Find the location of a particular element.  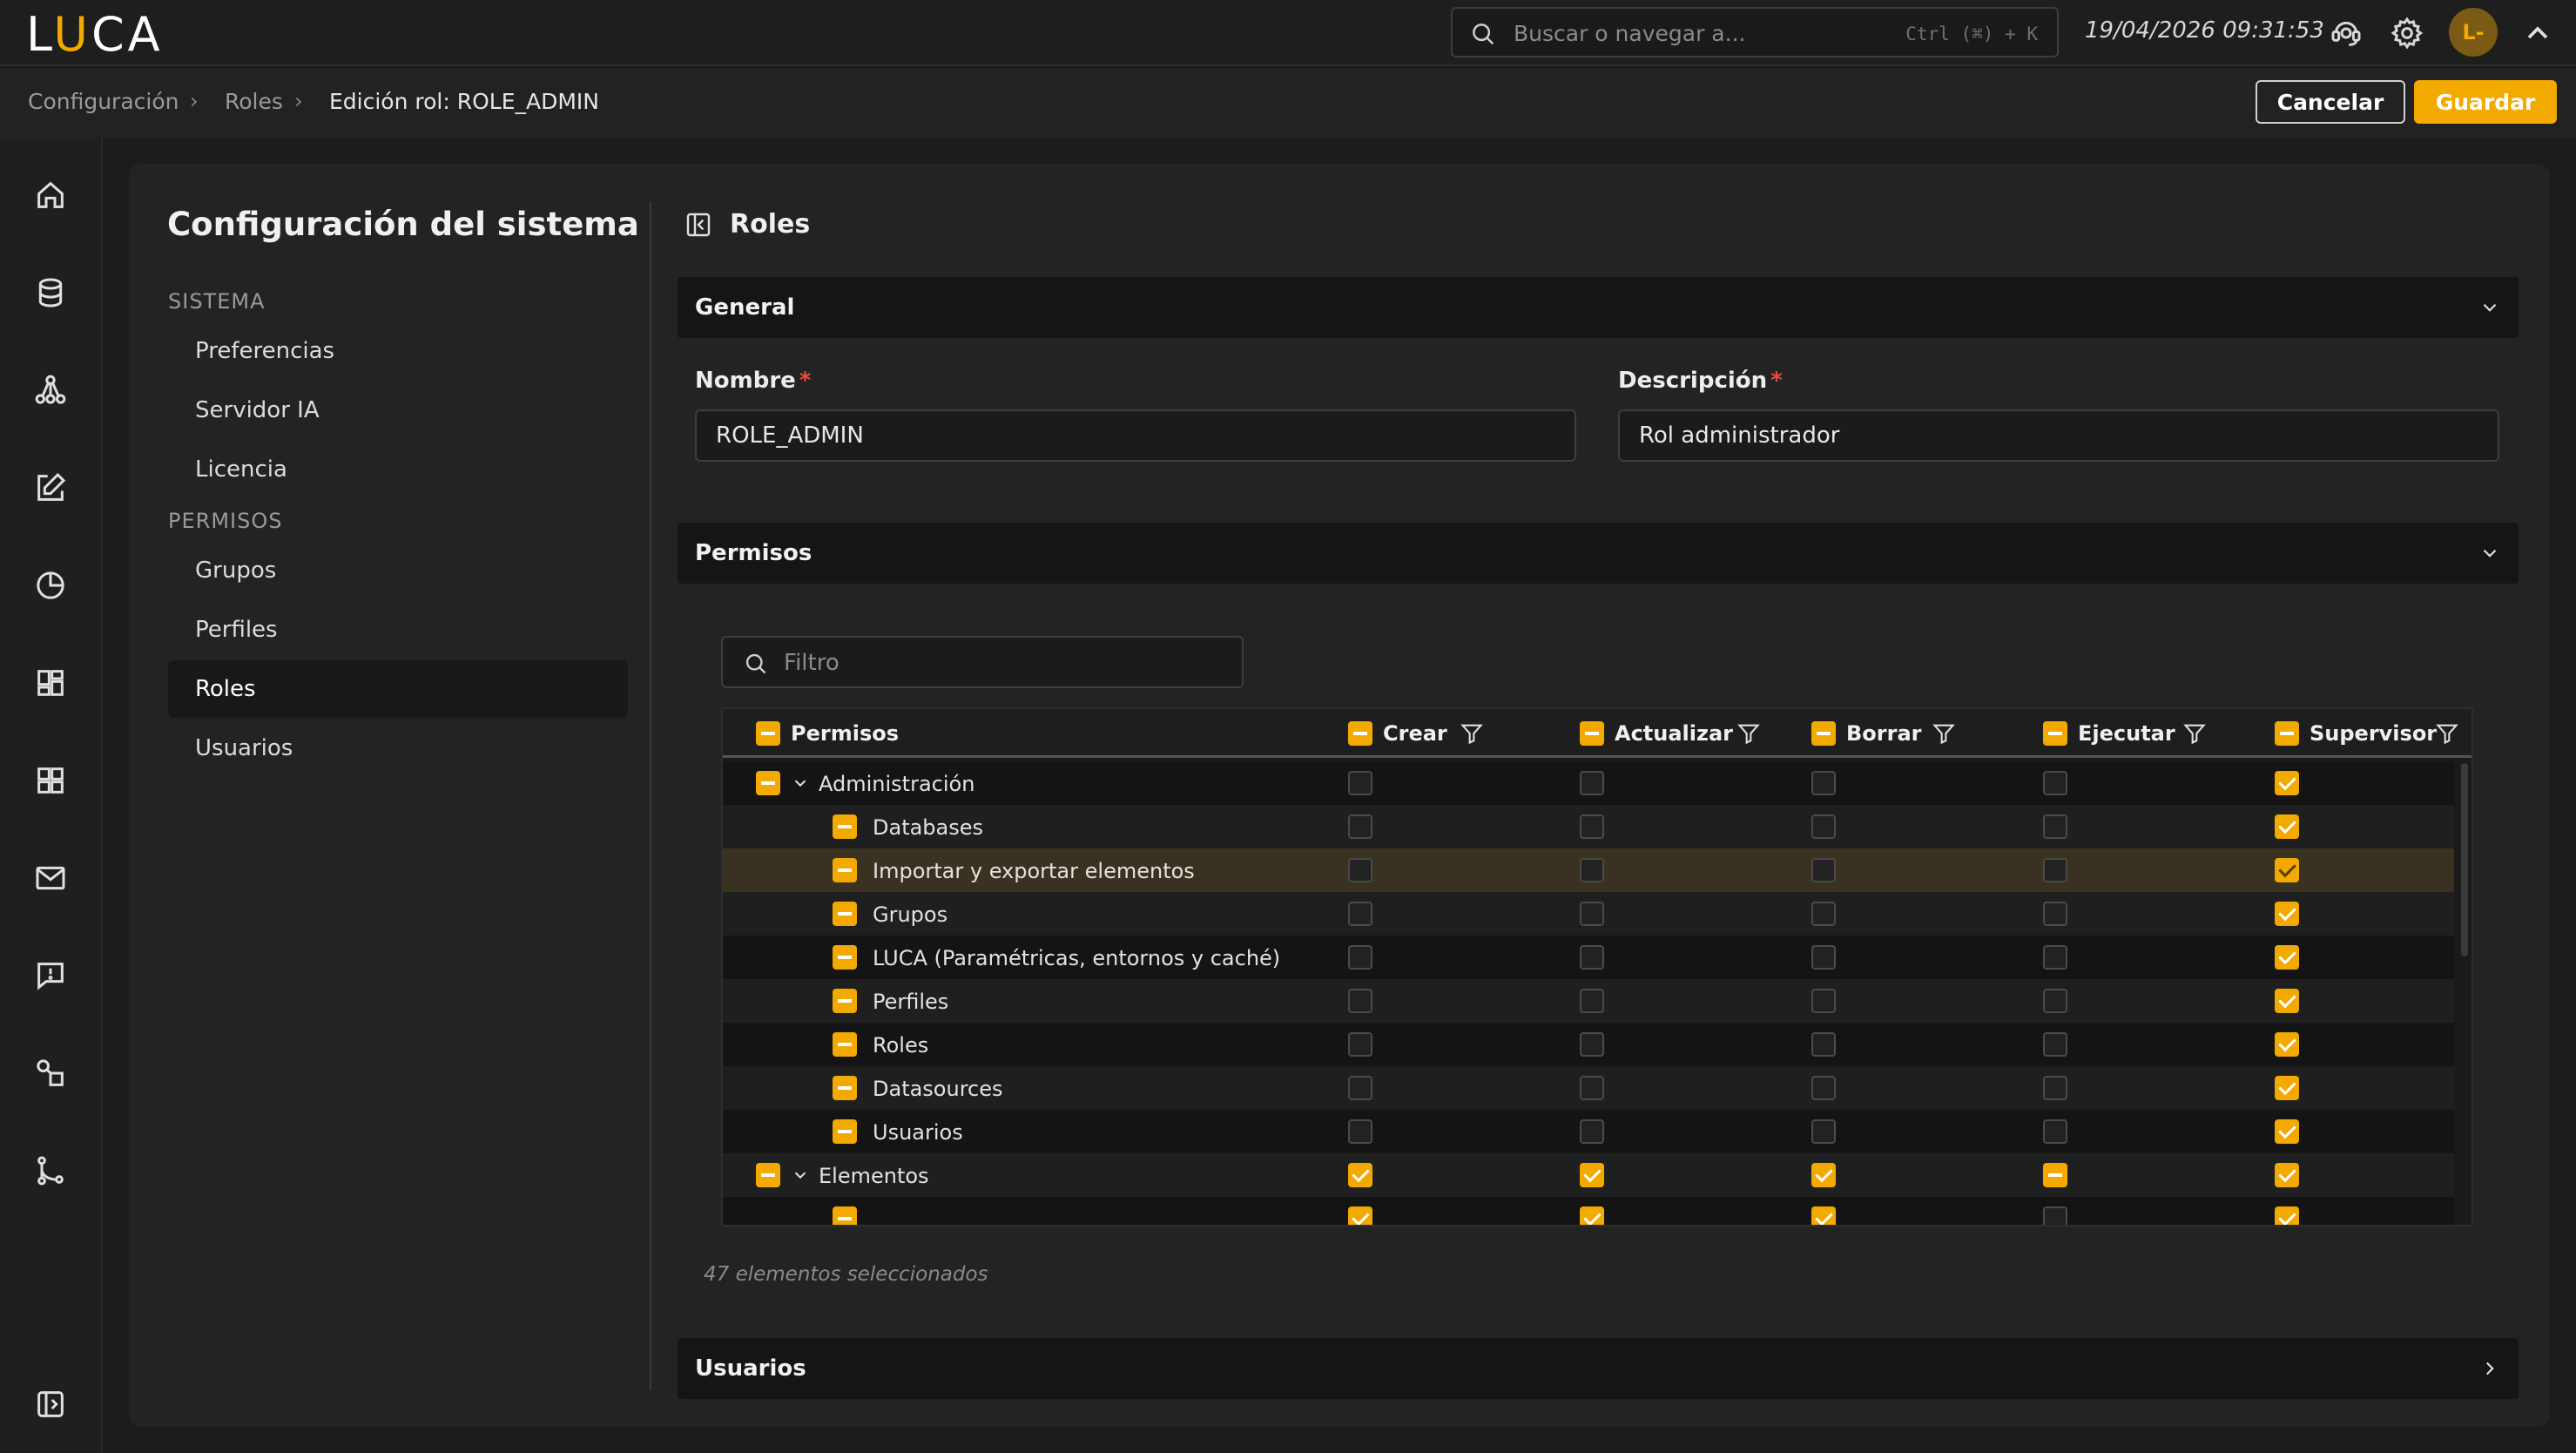

accordion-usuarios: Usuarios is located at coordinates (1598, 1368).